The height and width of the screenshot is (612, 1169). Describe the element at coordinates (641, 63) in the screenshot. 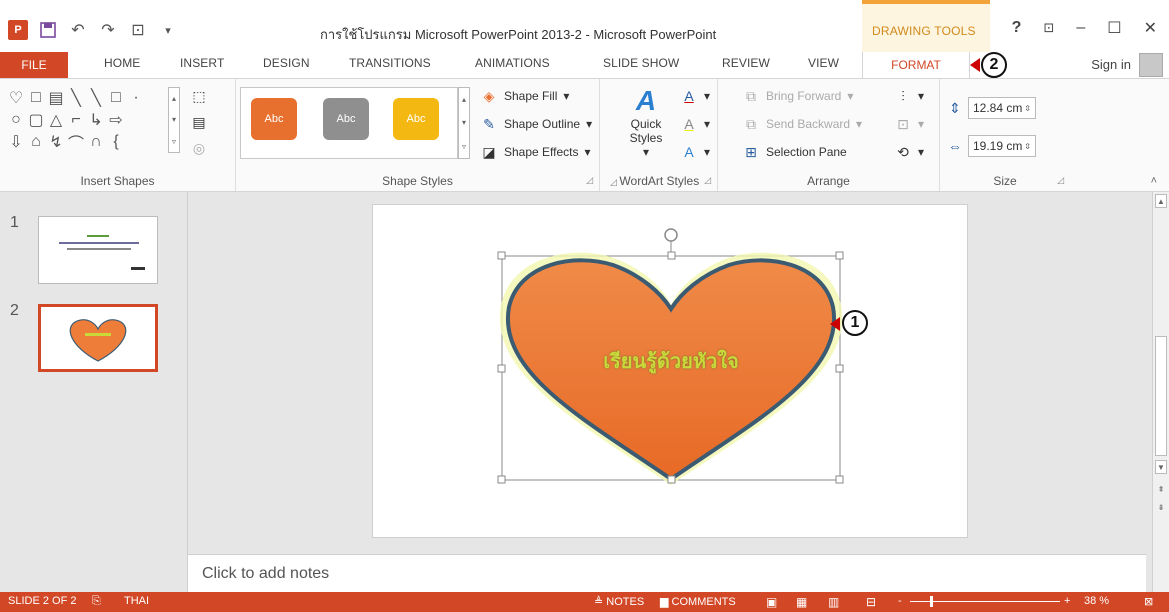

I see `tab-slideshow: SLIDE SHOW` at that location.